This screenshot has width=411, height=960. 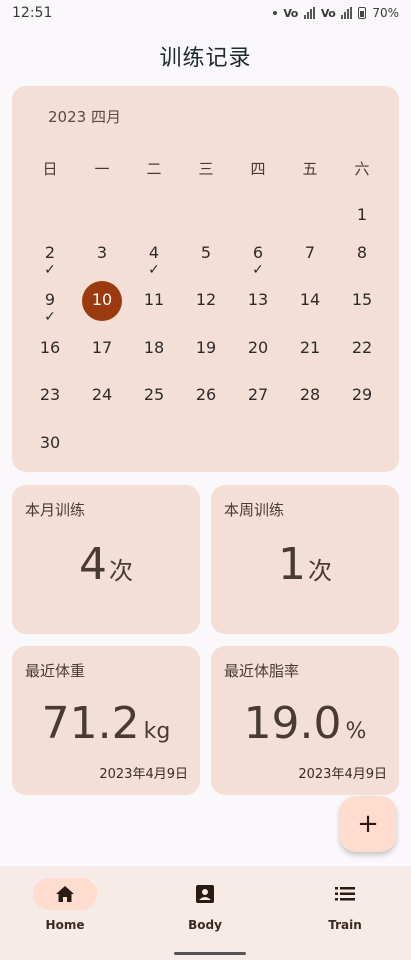 What do you see at coordinates (154, 252) in the screenshot?
I see `calendar-day-number: 4` at bounding box center [154, 252].